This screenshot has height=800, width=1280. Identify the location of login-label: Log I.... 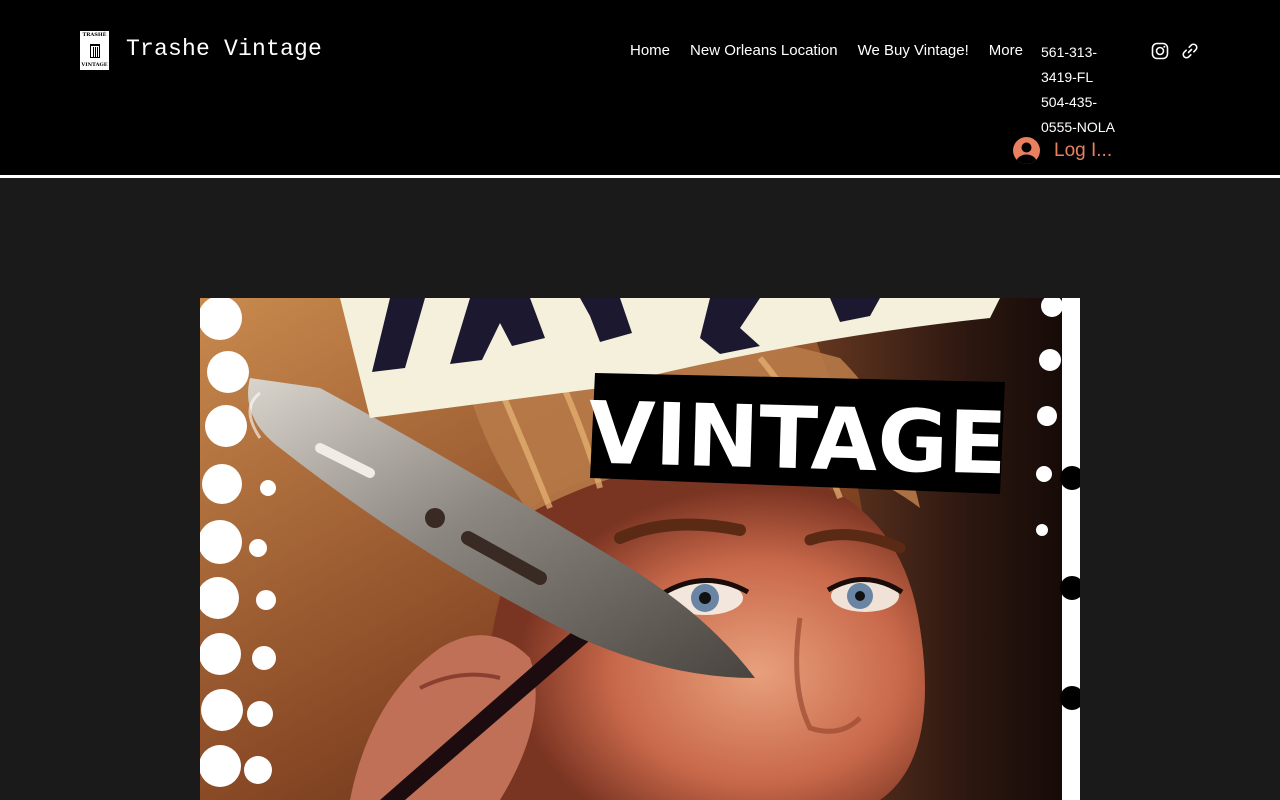
(1083, 150).